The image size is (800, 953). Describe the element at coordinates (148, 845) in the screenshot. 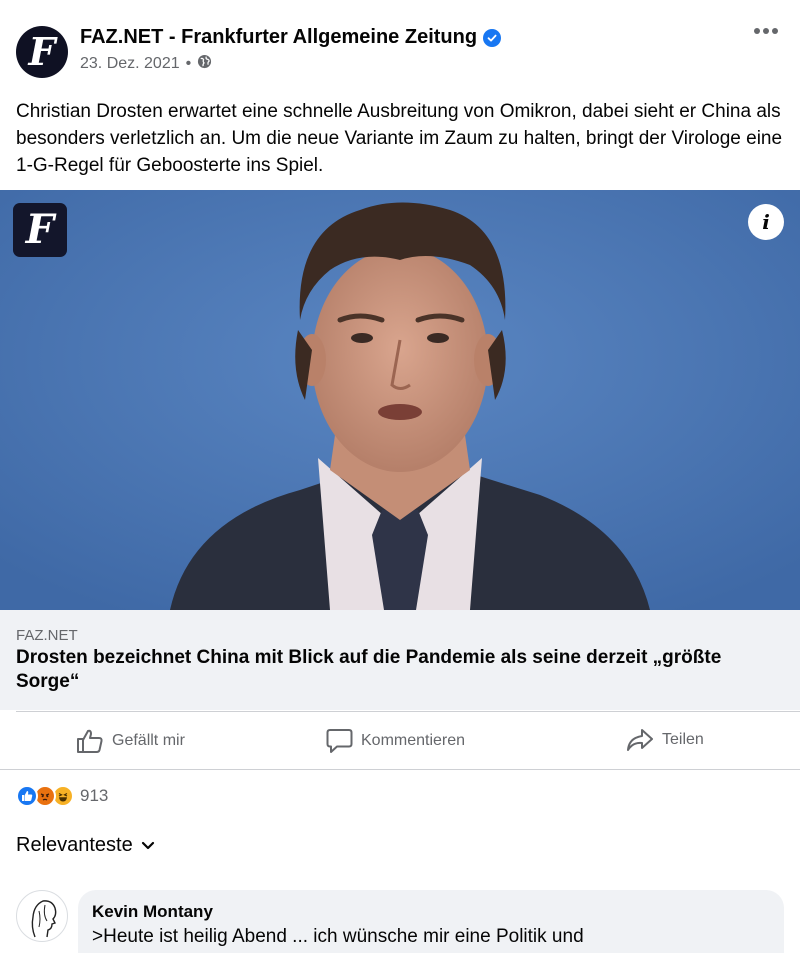

I see `chevron-down-icon` at that location.